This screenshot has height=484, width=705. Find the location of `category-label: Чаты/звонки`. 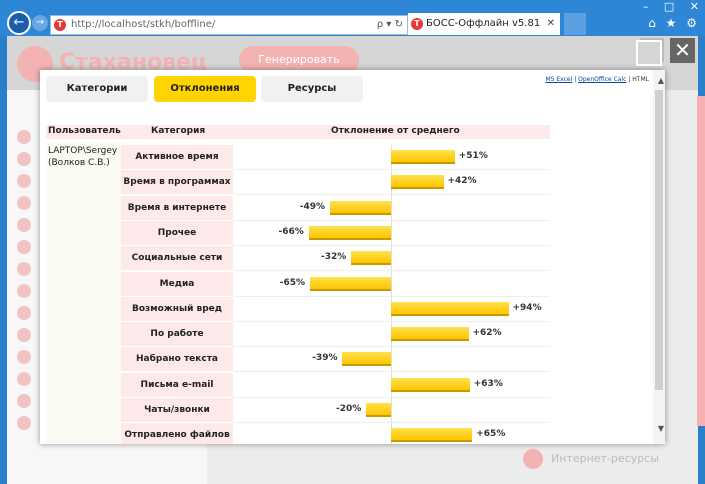

category-label: Чаты/звонки is located at coordinates (177, 410).